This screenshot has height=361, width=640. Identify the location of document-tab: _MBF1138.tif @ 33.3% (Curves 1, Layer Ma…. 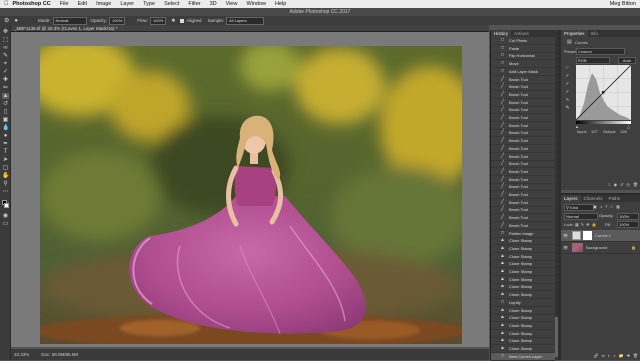
(250, 28).